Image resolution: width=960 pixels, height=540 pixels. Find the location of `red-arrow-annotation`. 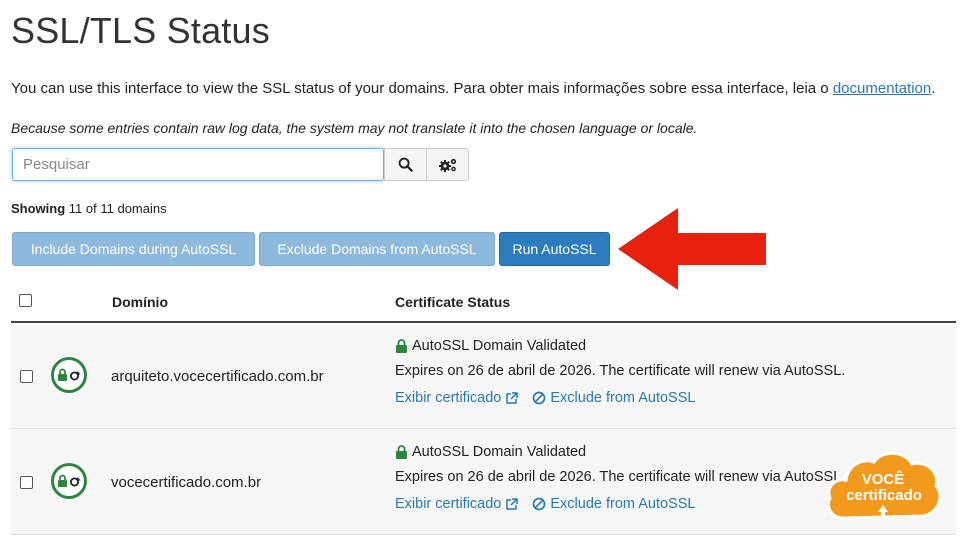

red-arrow-annotation is located at coordinates (692, 249).